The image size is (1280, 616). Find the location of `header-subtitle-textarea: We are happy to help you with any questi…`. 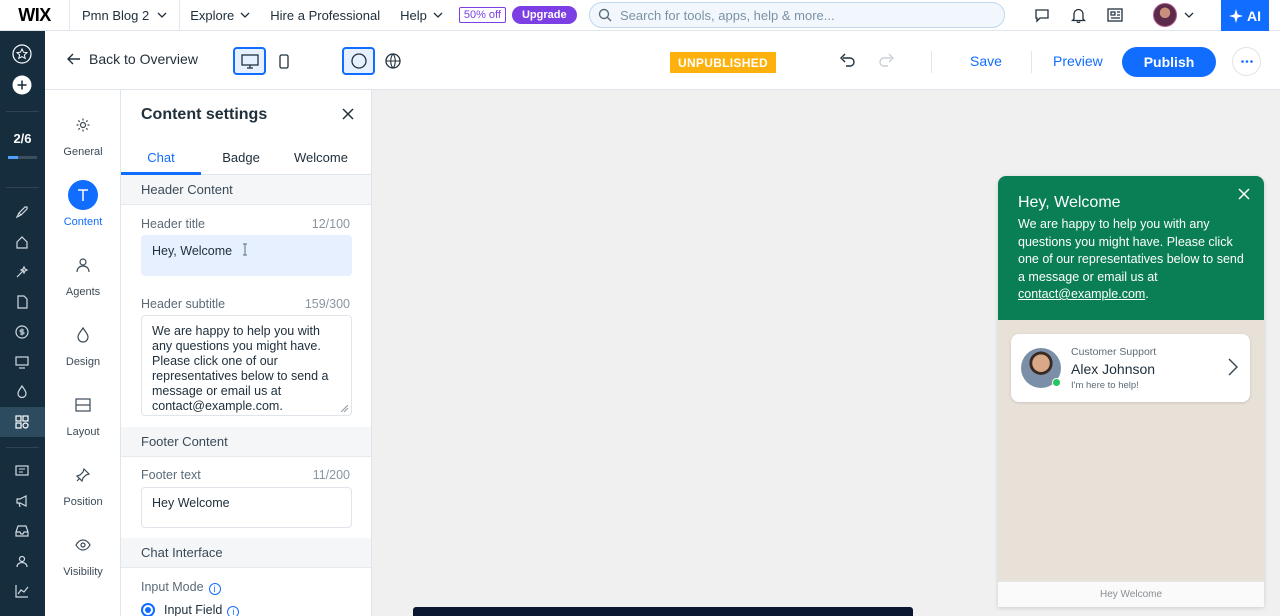

header-subtitle-textarea: We are happy to help you with any questi… is located at coordinates (246, 365).